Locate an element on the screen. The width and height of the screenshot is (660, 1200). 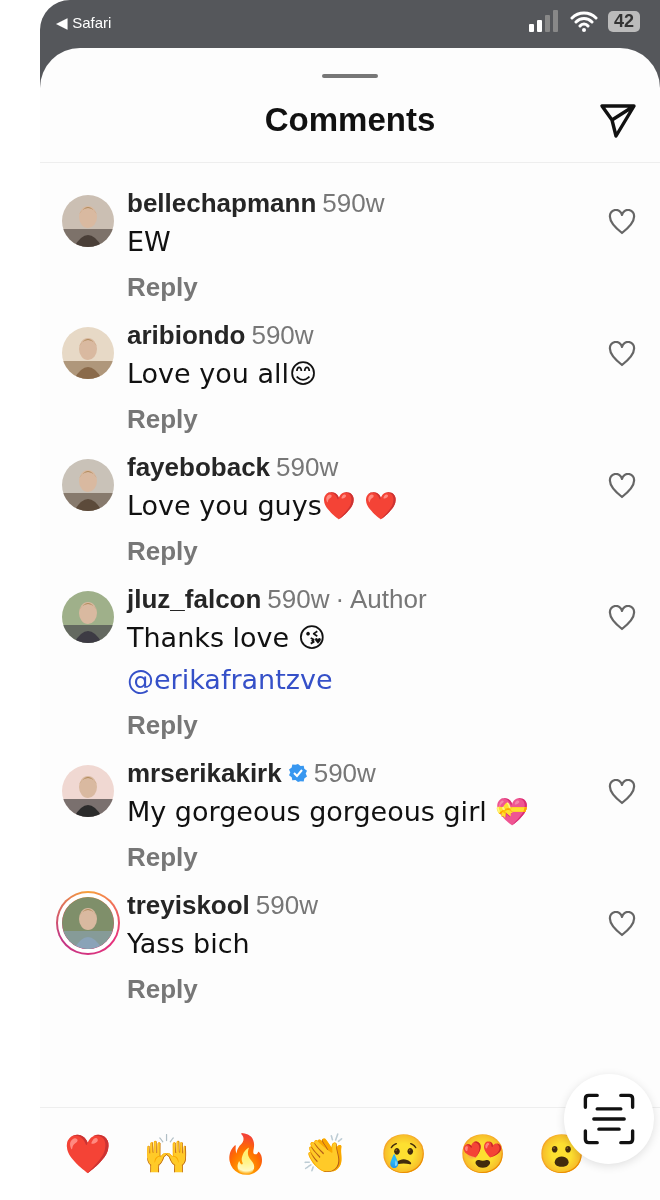
username: aribiondo is located at coordinates (186, 335).